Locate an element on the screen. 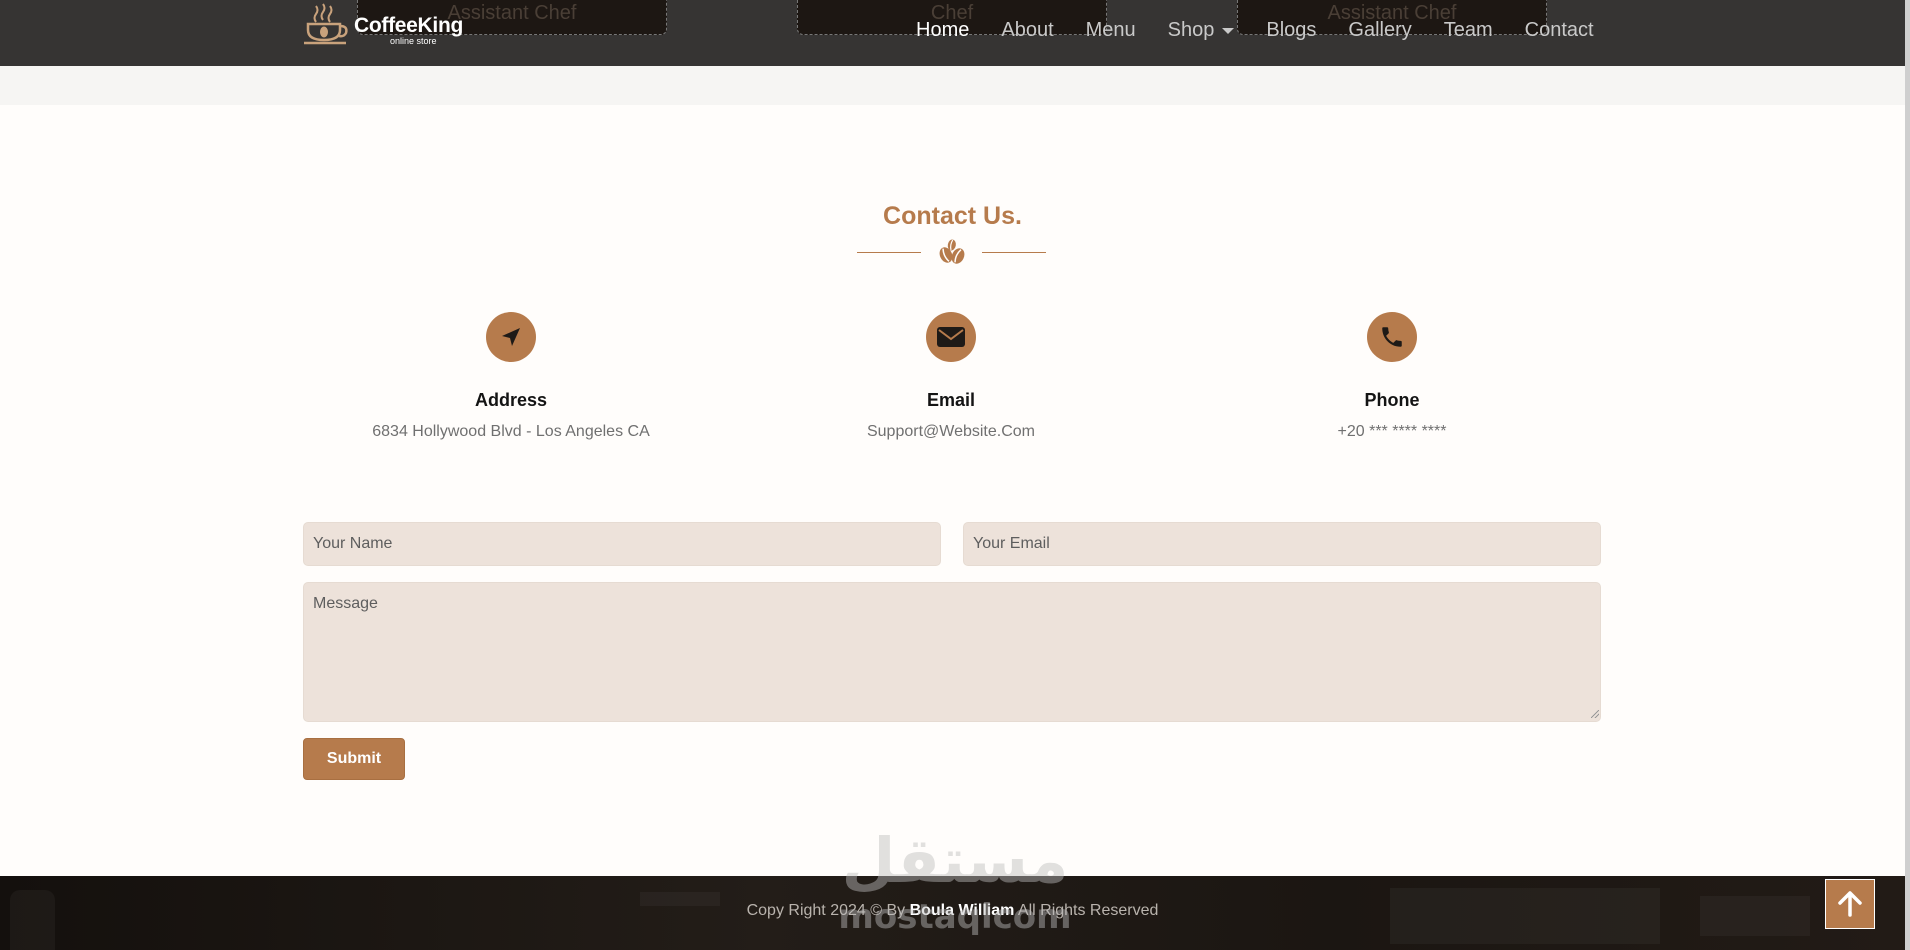  svg-text: مستقل is located at coordinates (955, 860).